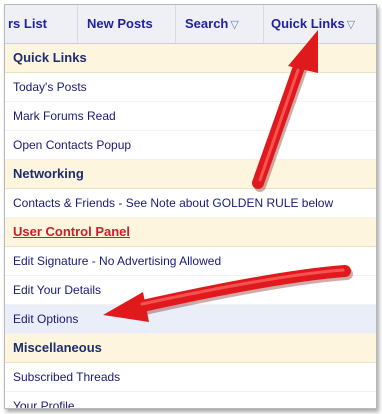 The image size is (382, 414). What do you see at coordinates (190, 145) in the screenshot?
I see `menu-item-open-contacts-popup: Open Contacts Popup` at bounding box center [190, 145].